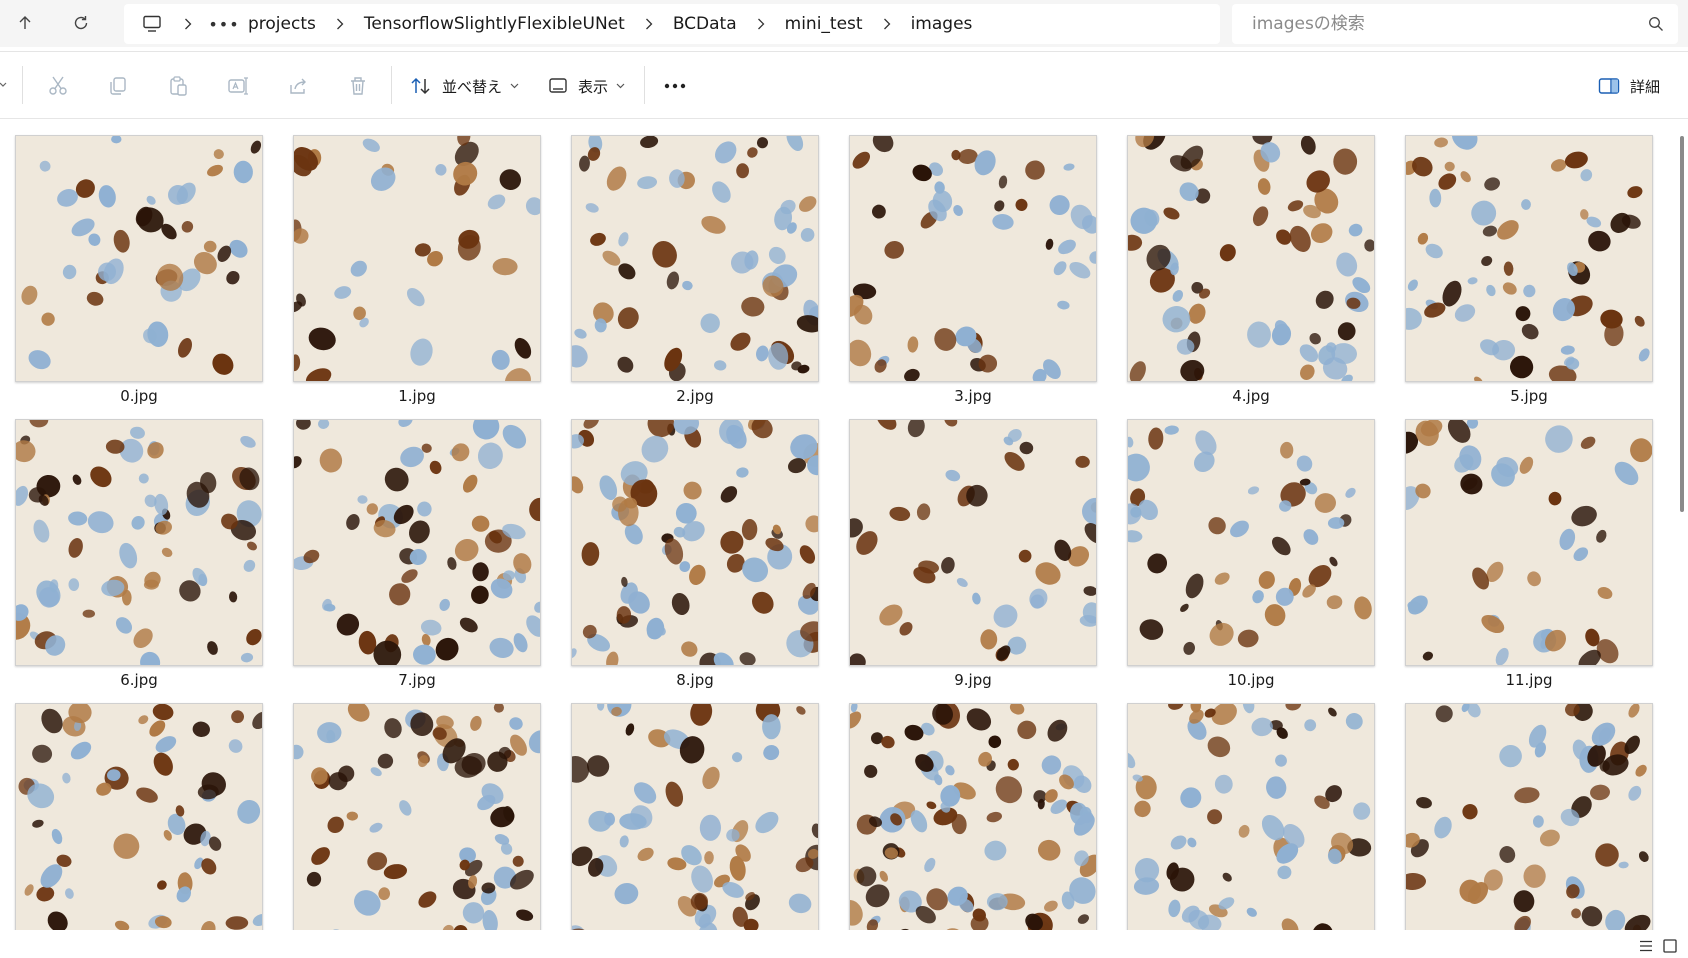  What do you see at coordinates (494, 24) in the screenshot?
I see `breadcrumb-item-tensorflow: TensorflowSlightlyFlexibleUNet` at bounding box center [494, 24].